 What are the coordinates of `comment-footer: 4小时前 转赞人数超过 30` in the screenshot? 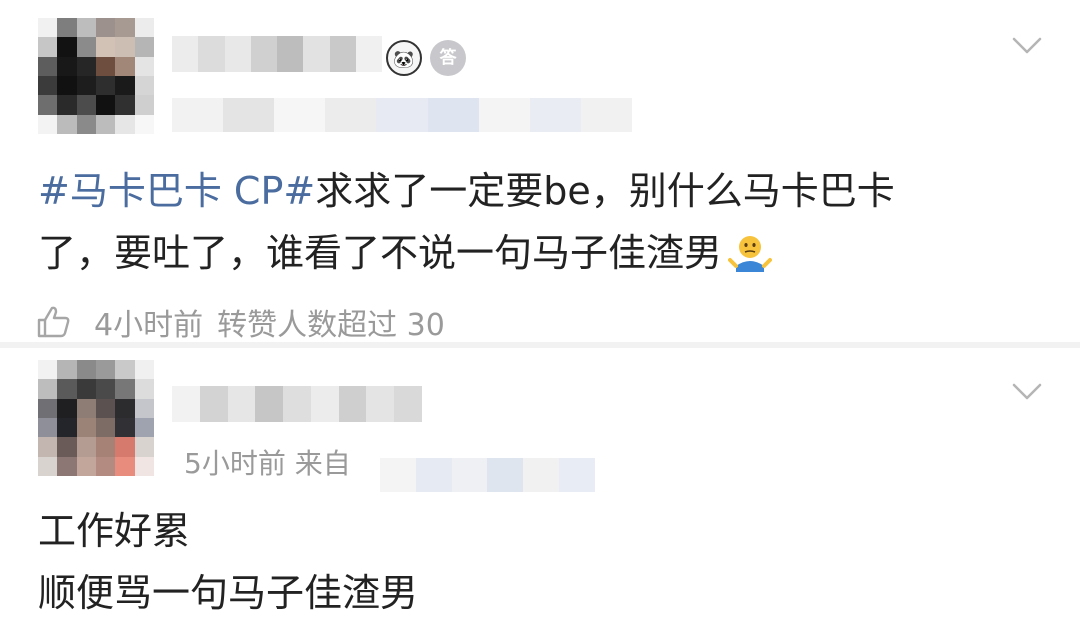 It's located at (239, 322).